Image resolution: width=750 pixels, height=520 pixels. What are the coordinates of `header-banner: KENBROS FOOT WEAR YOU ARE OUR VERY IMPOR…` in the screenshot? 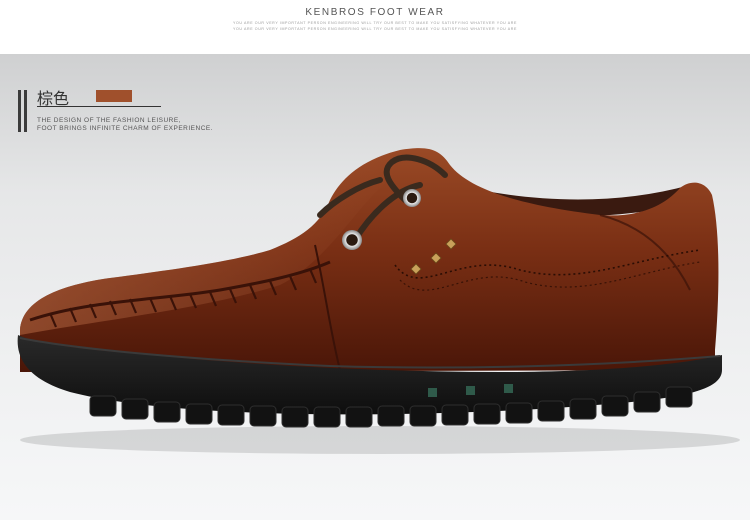 It's located at (375, 27).